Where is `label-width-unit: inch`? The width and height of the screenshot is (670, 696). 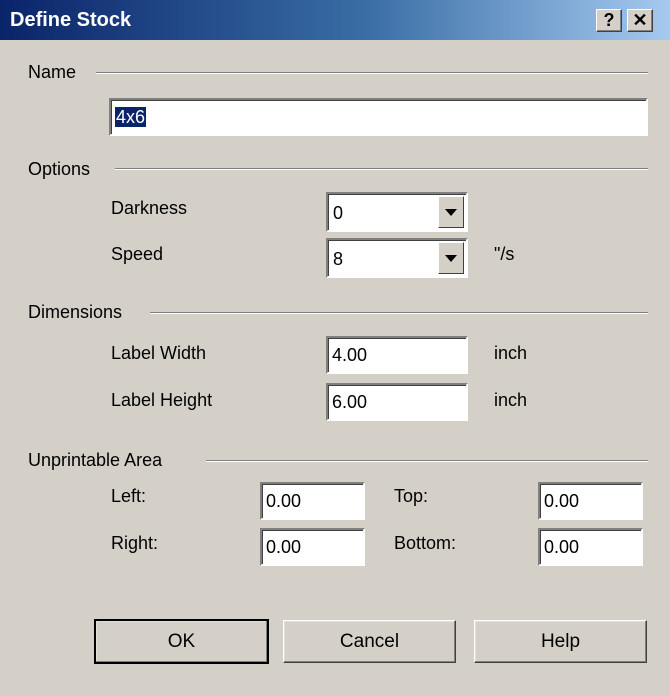 label-width-unit: inch is located at coordinates (511, 353).